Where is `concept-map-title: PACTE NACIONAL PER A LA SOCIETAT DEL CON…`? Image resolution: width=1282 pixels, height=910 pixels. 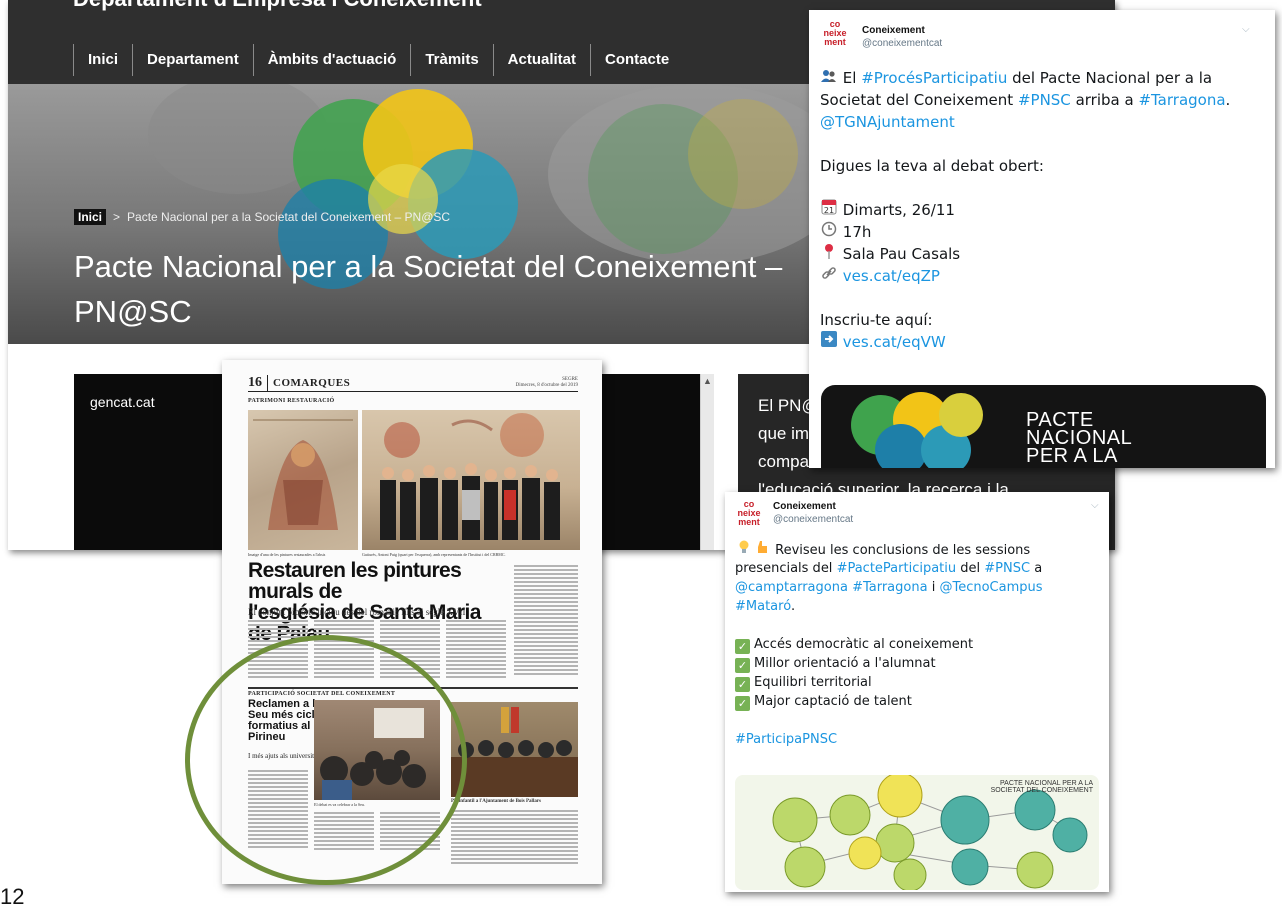
concept-map-title: PACTE NACIONAL PER A LA SOCIETAT DEL CON… is located at coordinates (1042, 787).